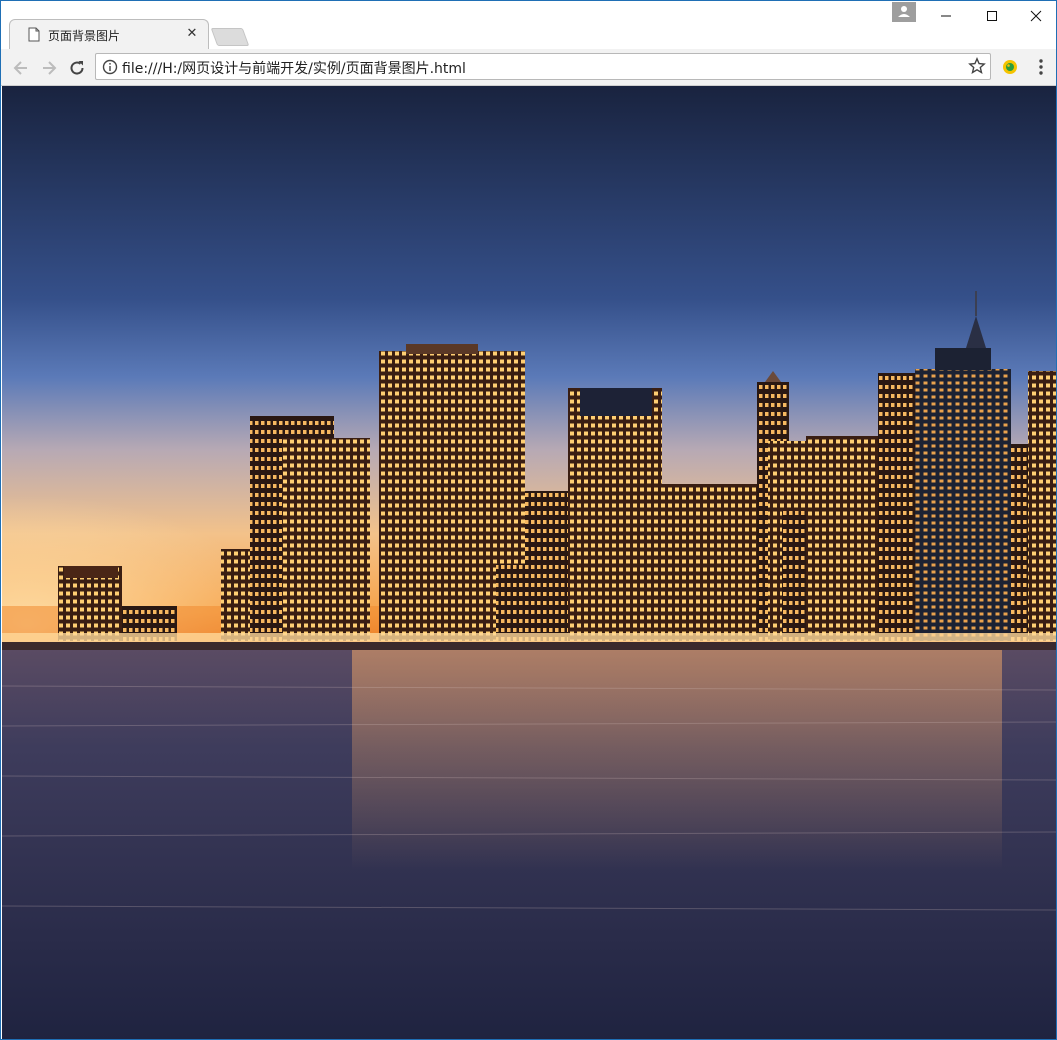 This screenshot has width=1057, height=1040. Describe the element at coordinates (543, 66) in the screenshot. I see `address-bar: file:///H:/网页设计与前端开发/实例/页面背景图片.html` at that location.